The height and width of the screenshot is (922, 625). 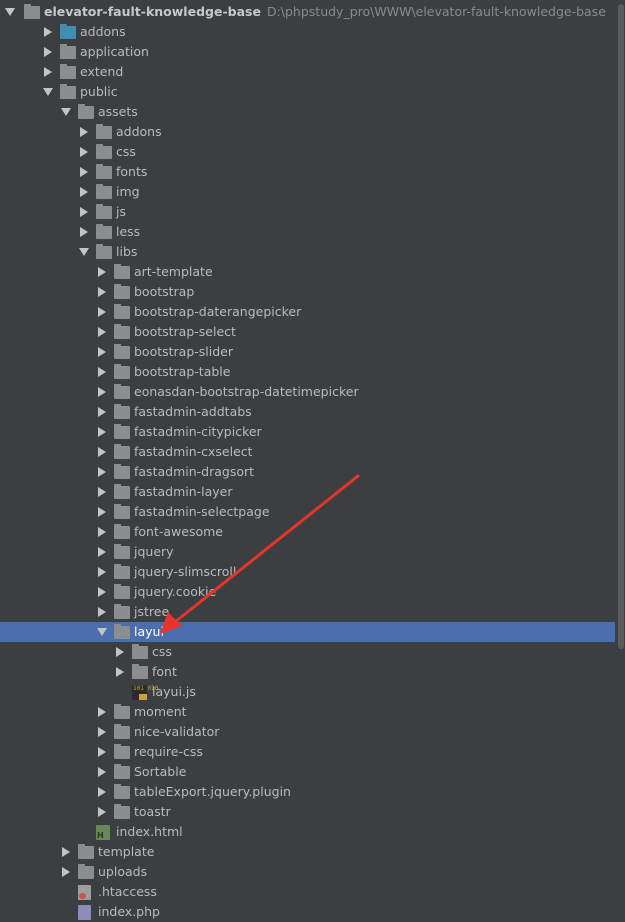 What do you see at coordinates (307, 812) in the screenshot?
I see `tree-folder-row: toastr` at bounding box center [307, 812].